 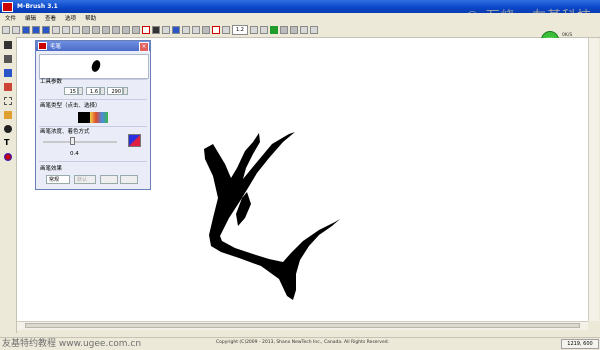 I want to click on zoom-in-icon, so click(x=254, y=30).